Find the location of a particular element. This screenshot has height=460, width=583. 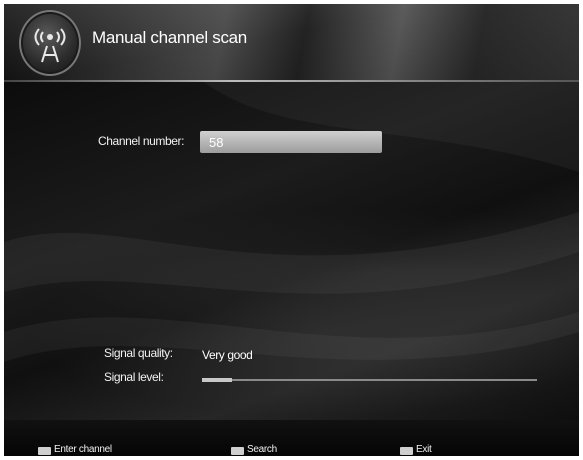

menu-key-icon is located at coordinates (406, 451).